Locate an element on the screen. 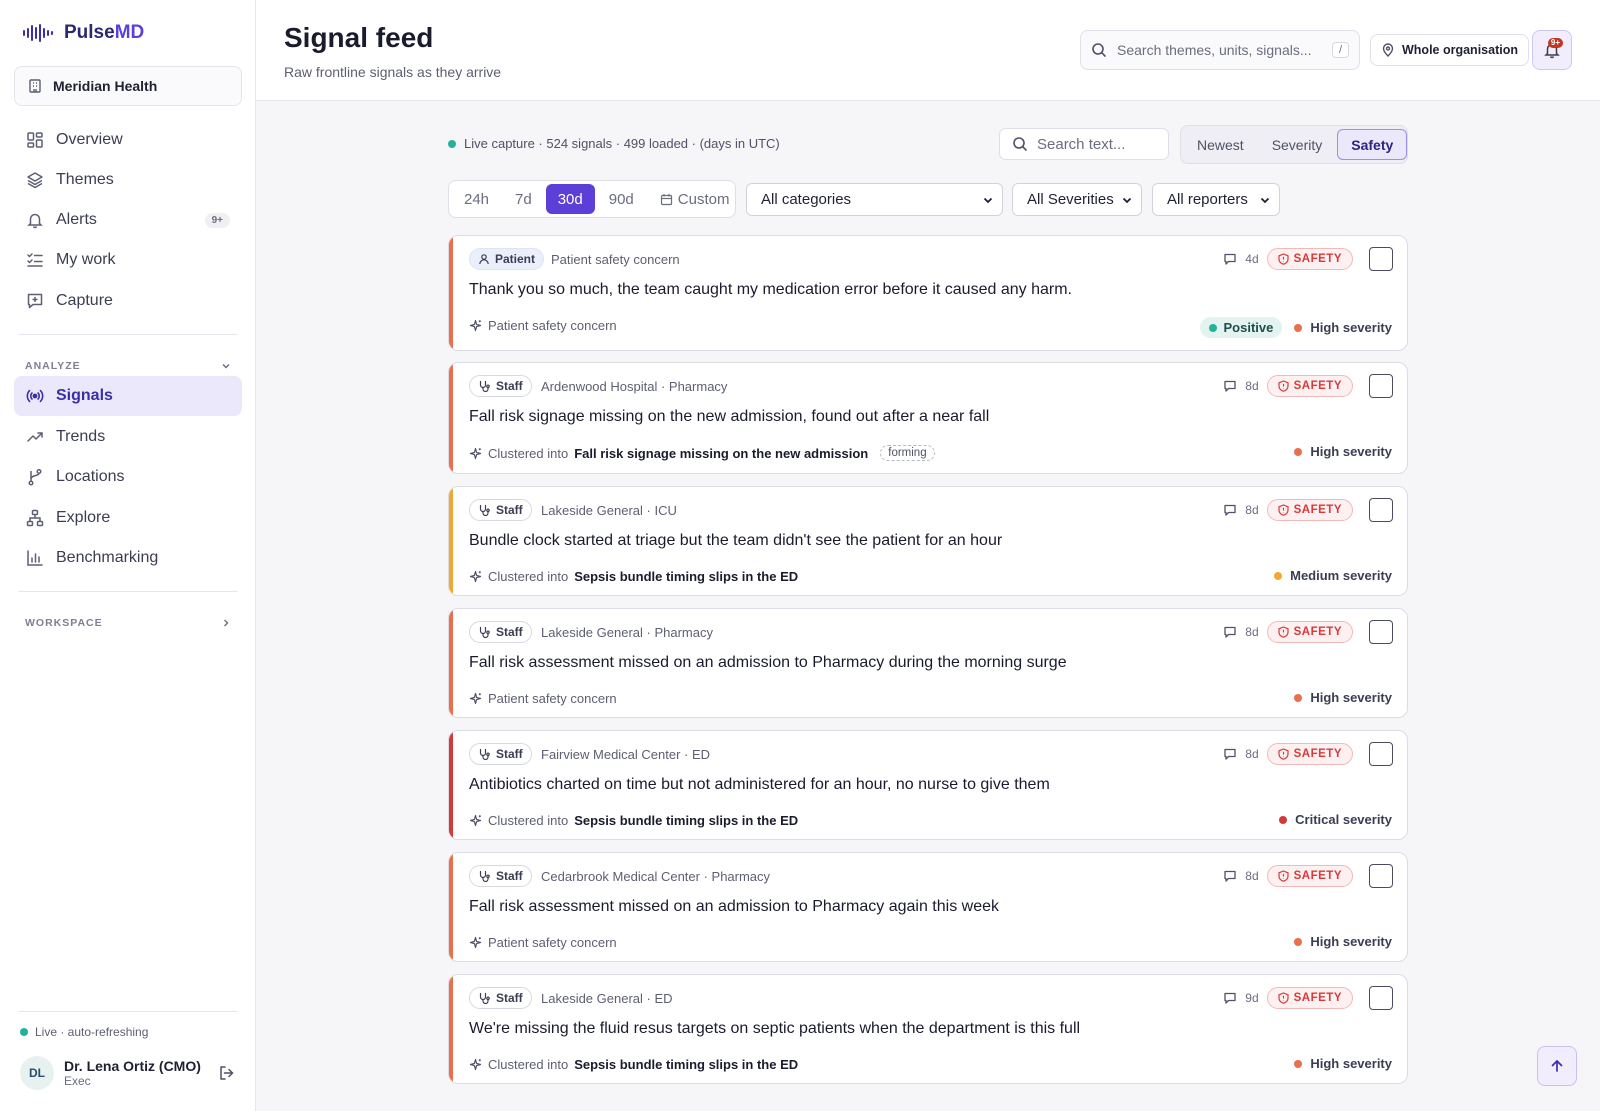 The height and width of the screenshot is (1111, 1600). safety-label: SAFETY is located at coordinates (1317, 259).